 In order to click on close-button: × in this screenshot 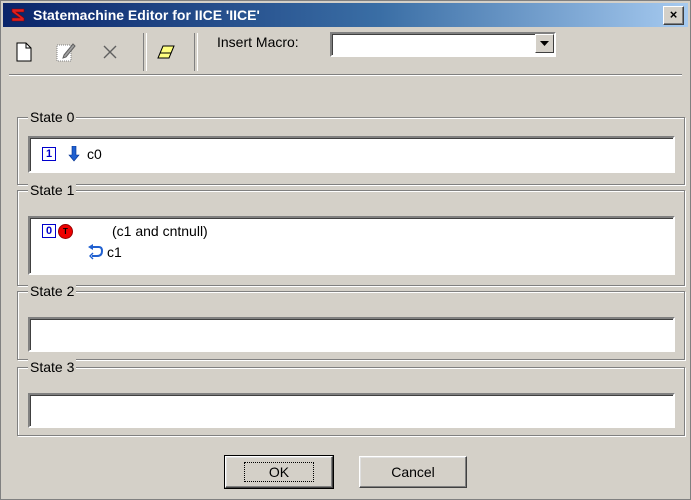, I will do `click(673, 15)`.